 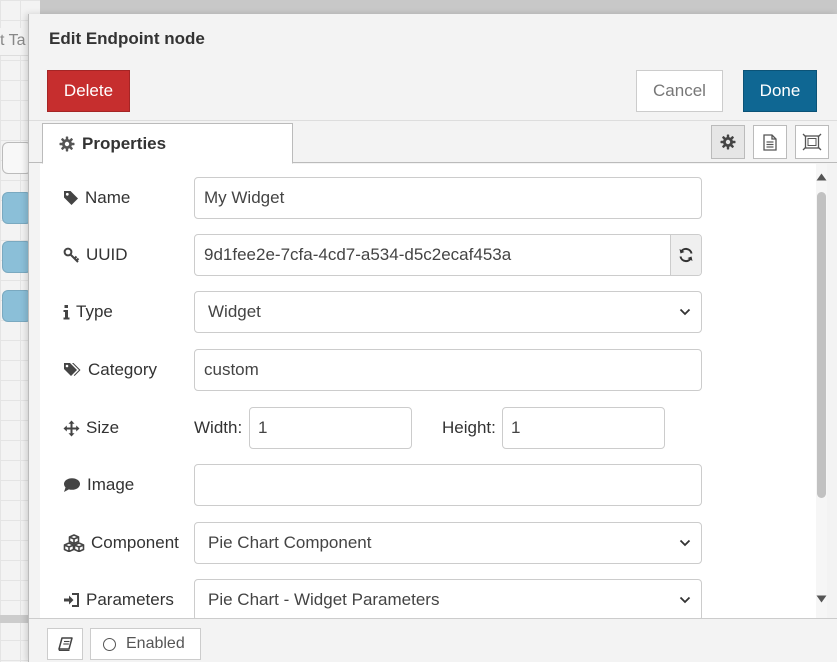 I want to click on tab-appearance, so click(x=812, y=142).